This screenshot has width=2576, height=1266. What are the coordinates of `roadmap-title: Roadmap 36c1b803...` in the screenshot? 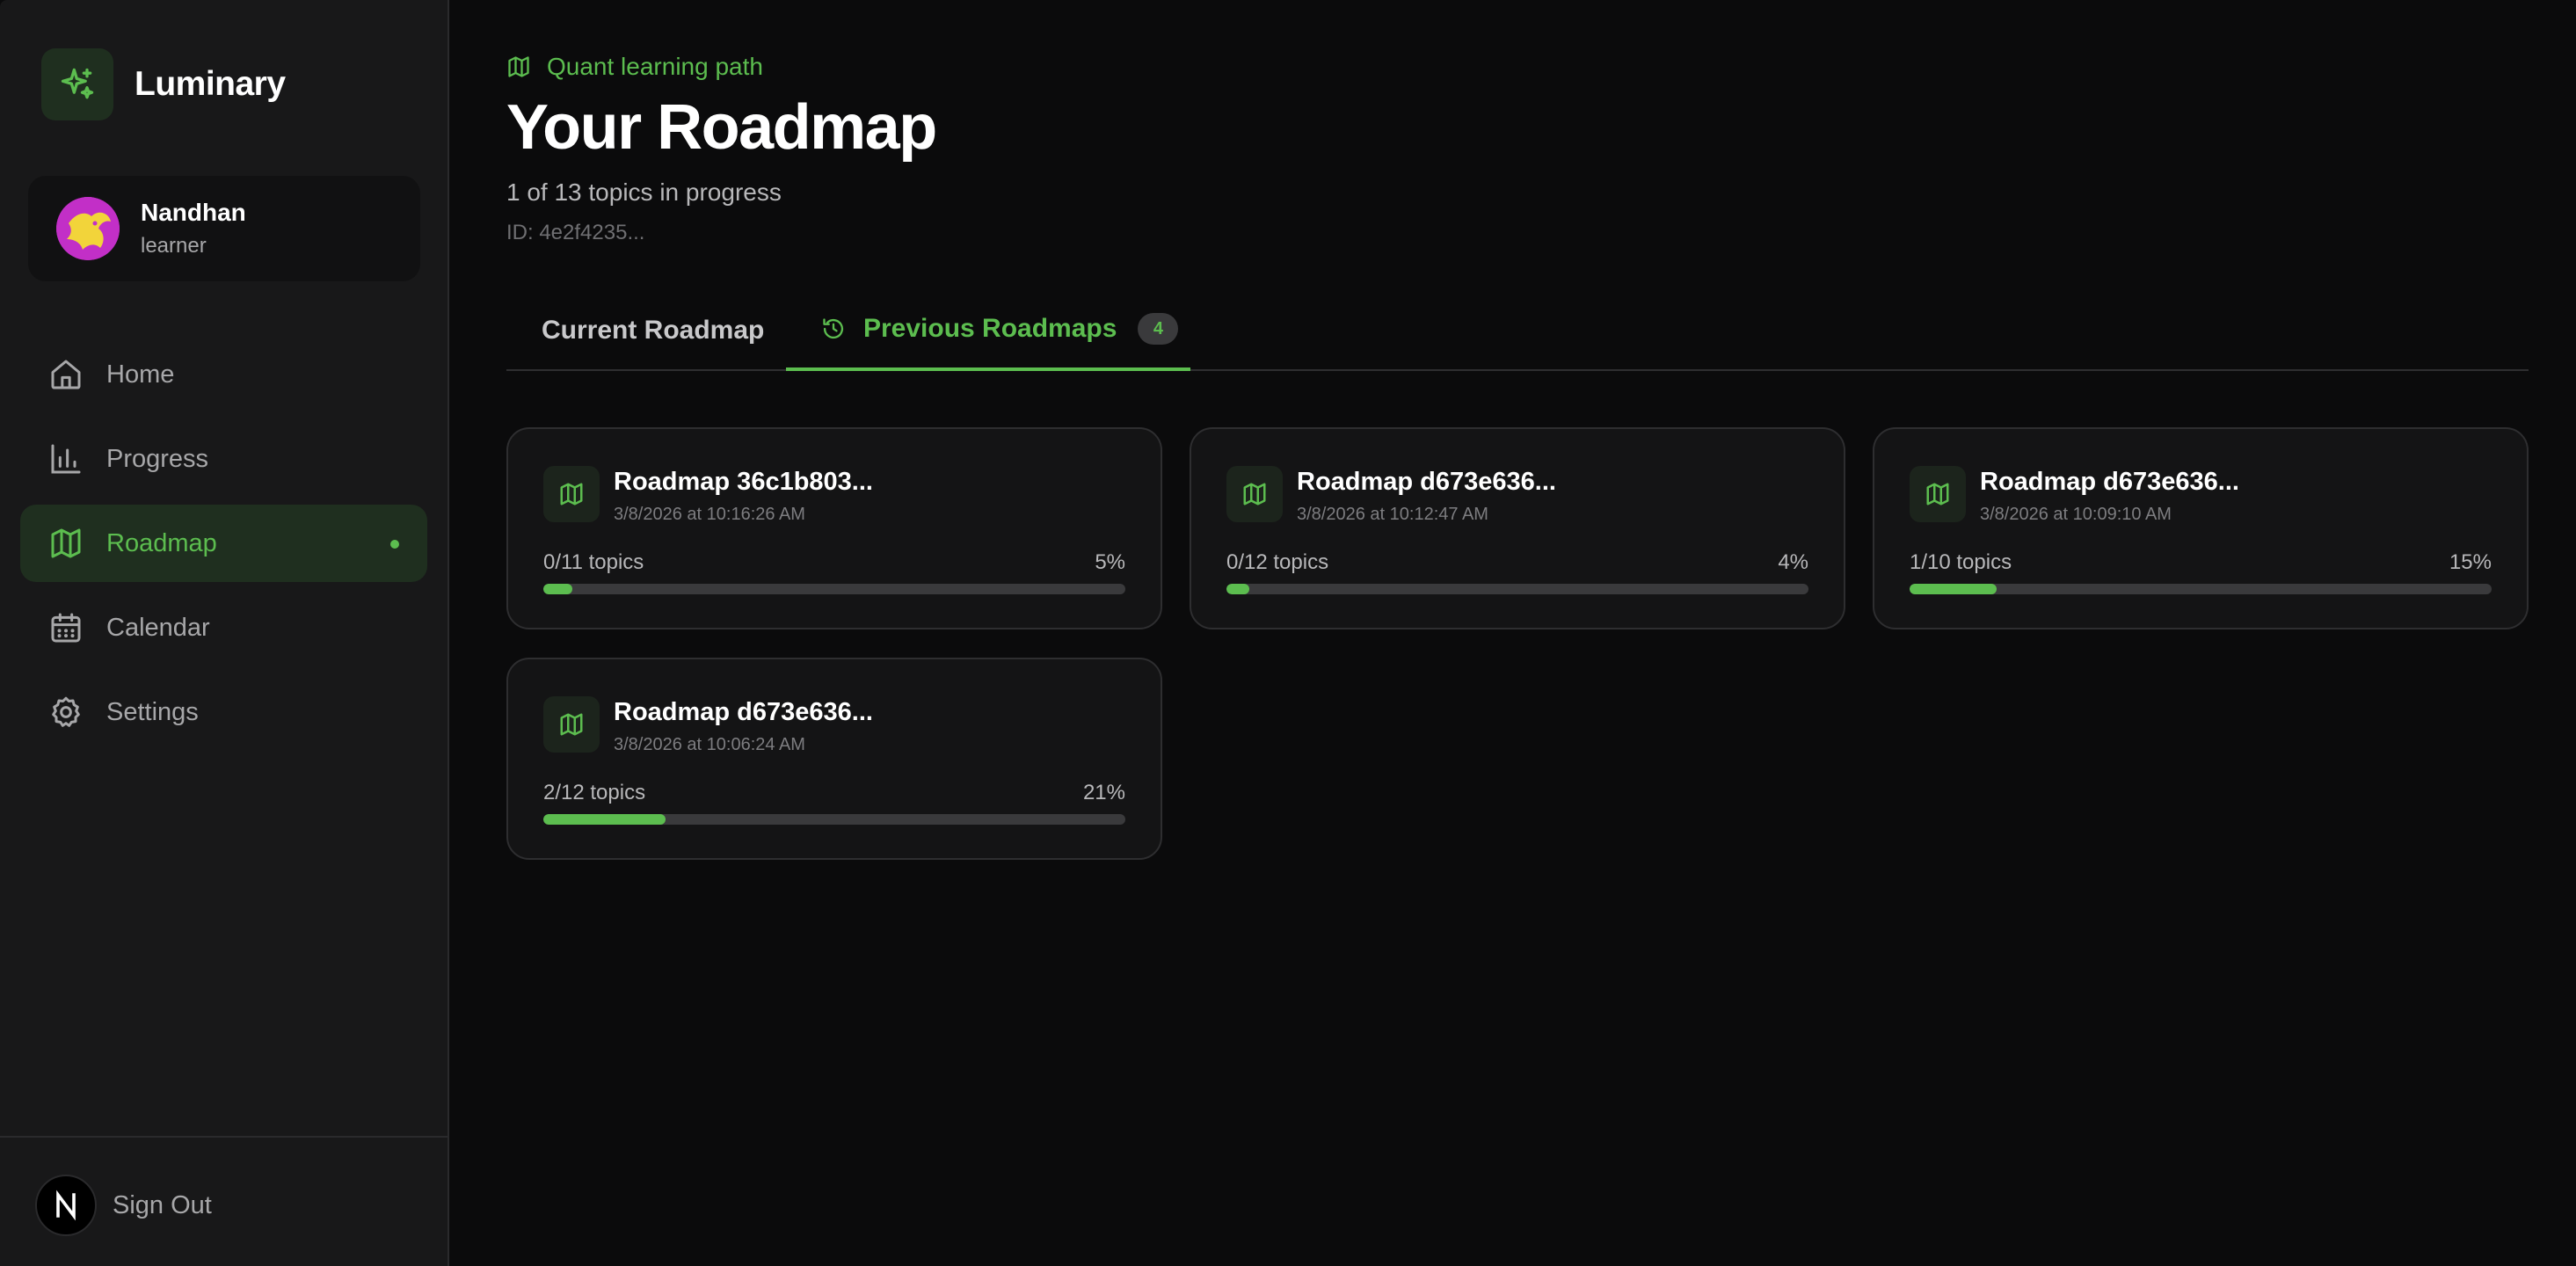 It's located at (743, 482).